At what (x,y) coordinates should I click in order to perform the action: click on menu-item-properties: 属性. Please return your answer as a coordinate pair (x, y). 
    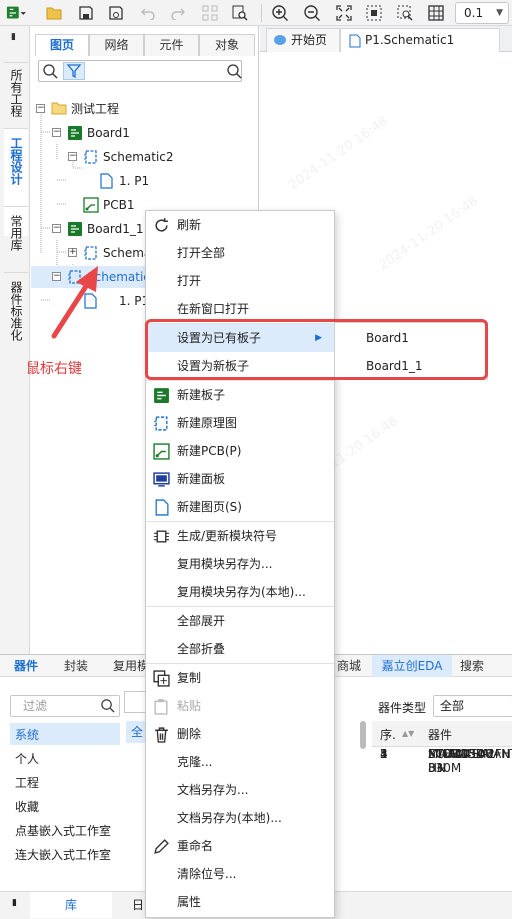
    Looking at the image, I should click on (240, 902).